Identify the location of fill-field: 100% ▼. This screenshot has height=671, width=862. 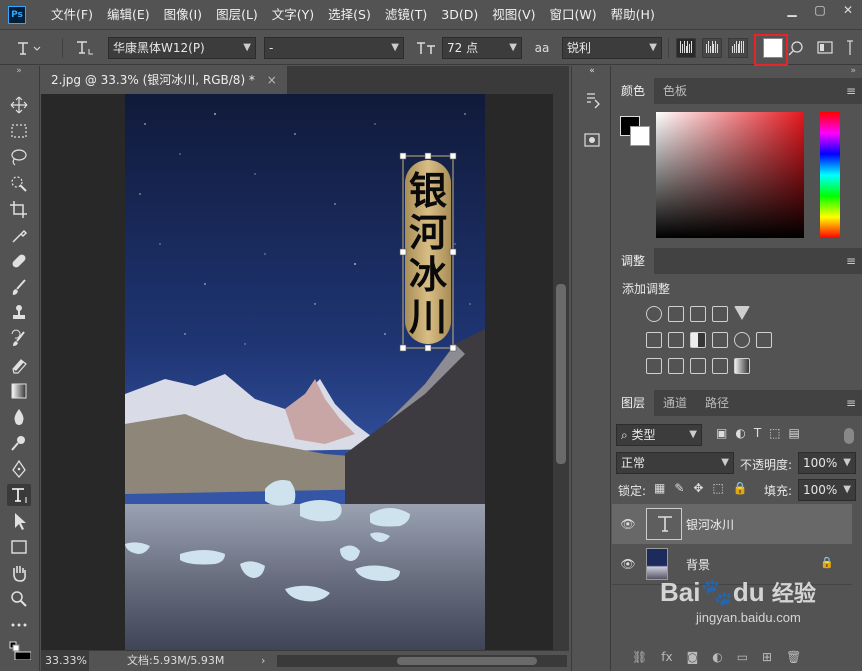
(827, 490).